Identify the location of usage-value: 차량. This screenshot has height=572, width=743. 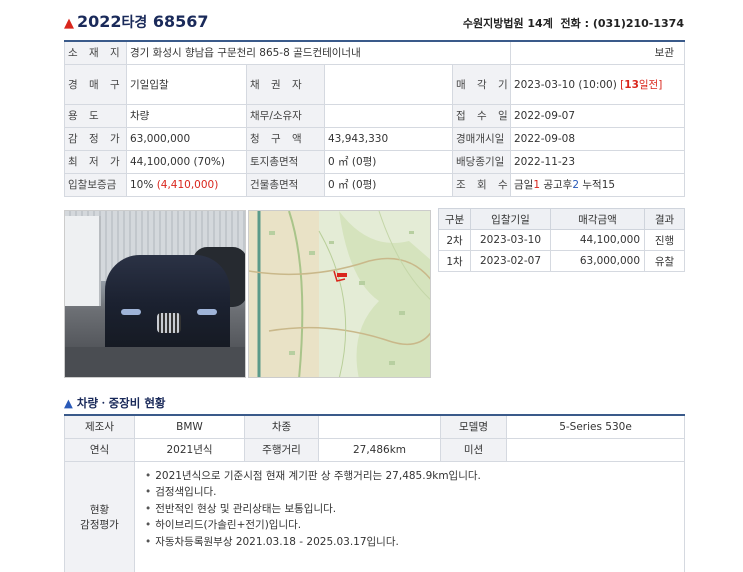
(186, 115).